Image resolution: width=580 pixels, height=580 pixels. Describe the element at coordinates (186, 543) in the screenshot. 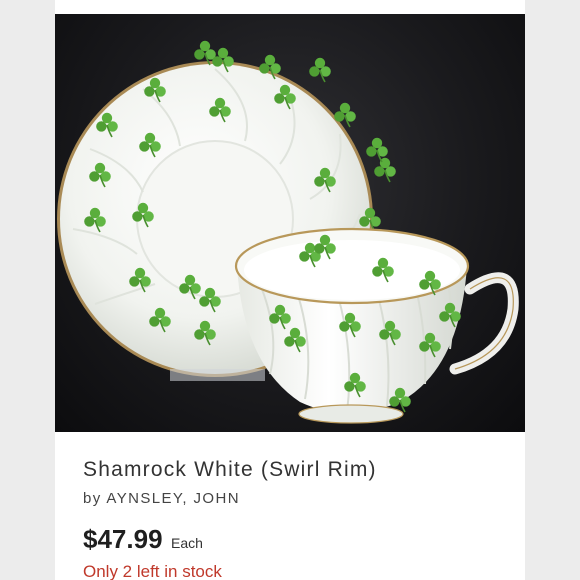

I see `price-unit: Each` at that location.